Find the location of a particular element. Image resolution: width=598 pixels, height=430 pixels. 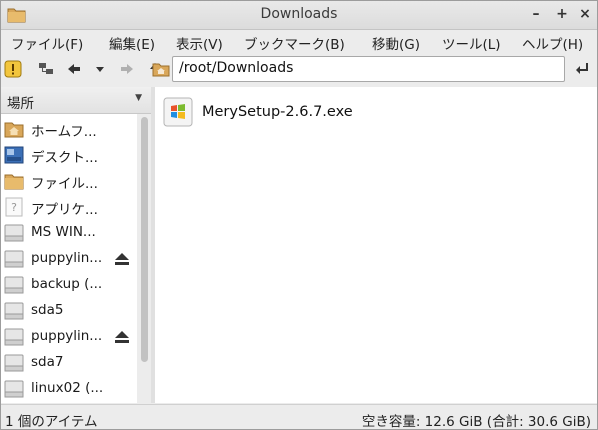

applications-icon: ? is located at coordinates (14, 207).